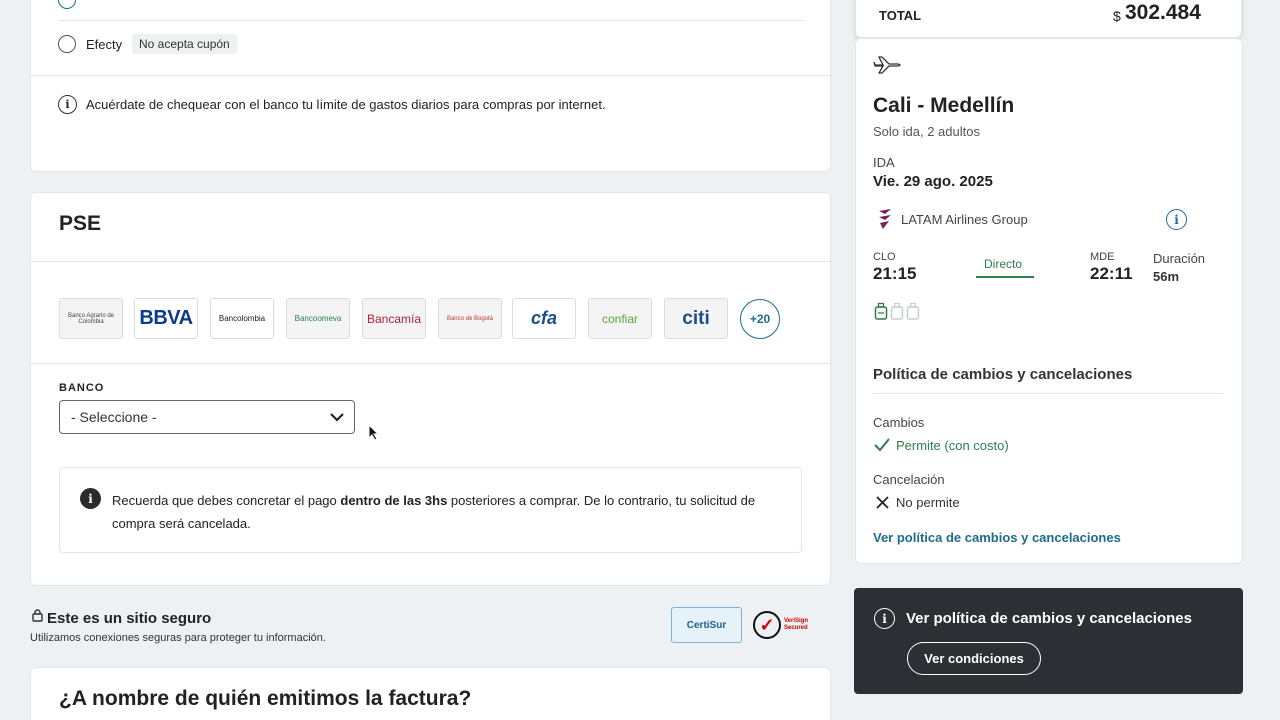 This screenshot has width=1280, height=720. I want to click on policy-link: Ver política de cambios y cancelaciones, so click(997, 537).